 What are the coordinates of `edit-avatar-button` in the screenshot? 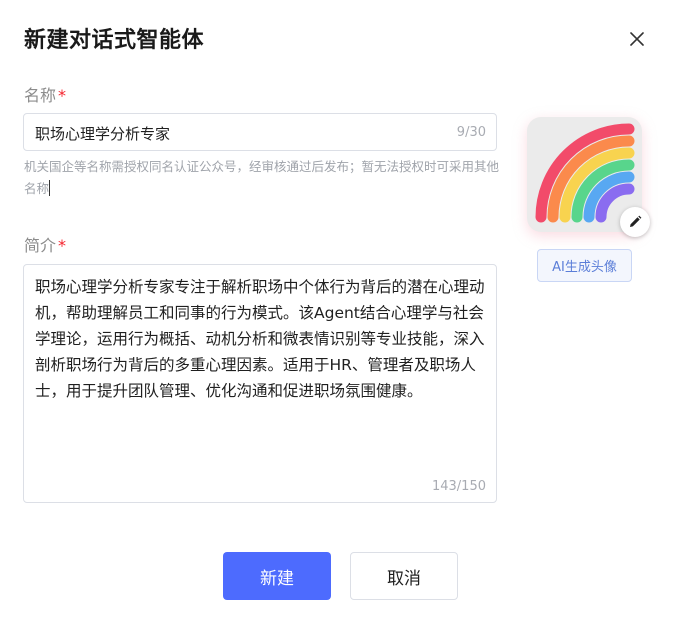 It's located at (635, 222).